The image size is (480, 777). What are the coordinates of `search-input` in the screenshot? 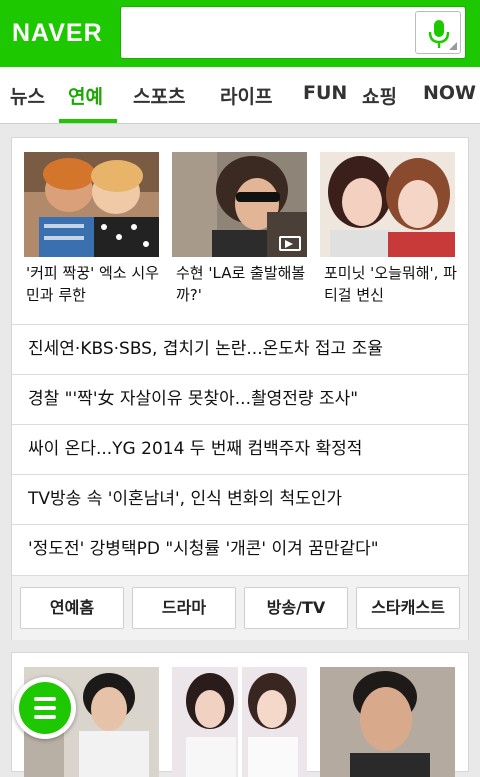 It's located at (293, 32).